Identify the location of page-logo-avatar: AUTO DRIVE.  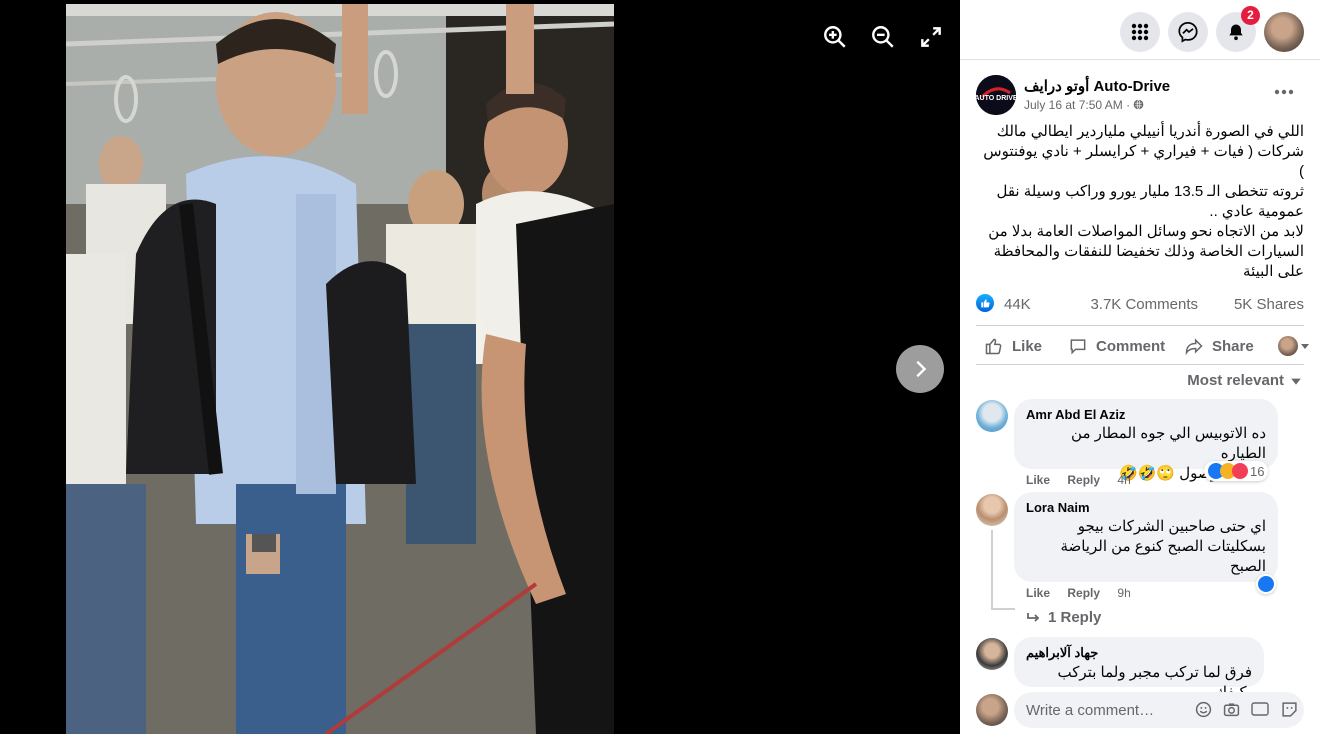
(996, 95).